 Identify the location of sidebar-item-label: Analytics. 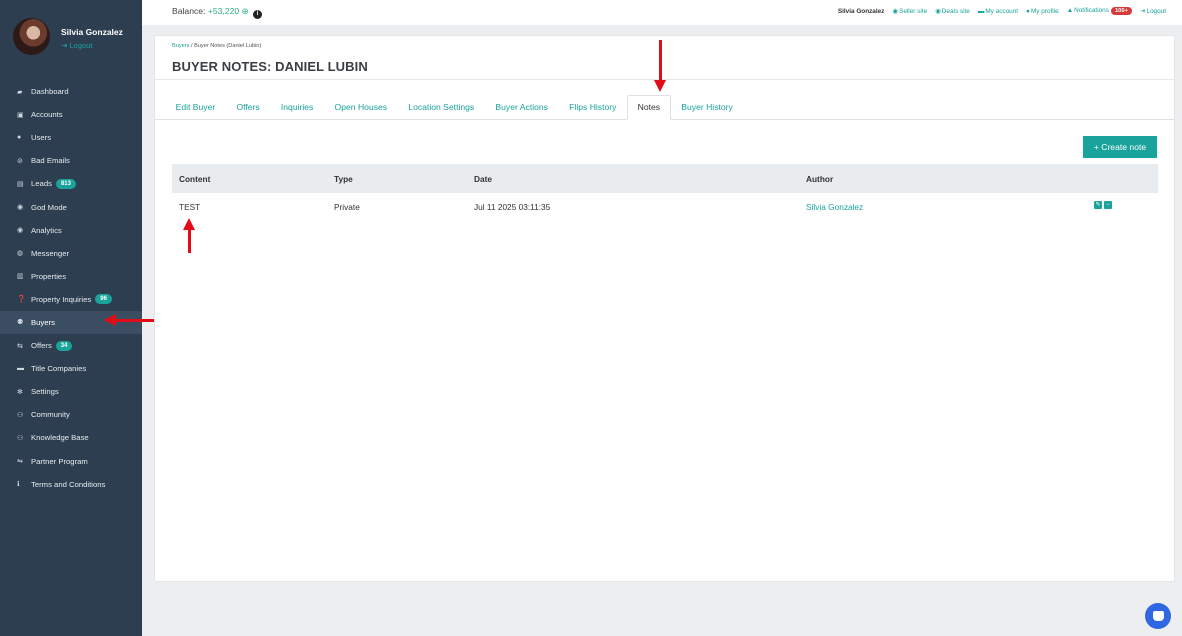
(46, 230).